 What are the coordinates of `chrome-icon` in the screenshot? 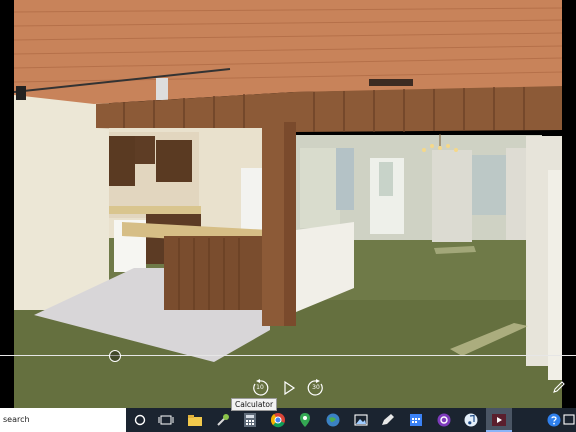 It's located at (277, 420).